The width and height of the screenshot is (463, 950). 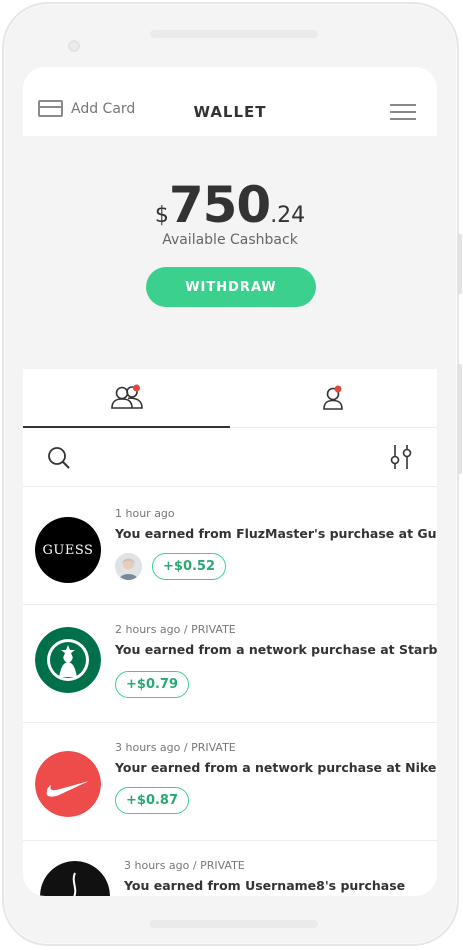 I want to click on tab-network, so click(x=126, y=398).